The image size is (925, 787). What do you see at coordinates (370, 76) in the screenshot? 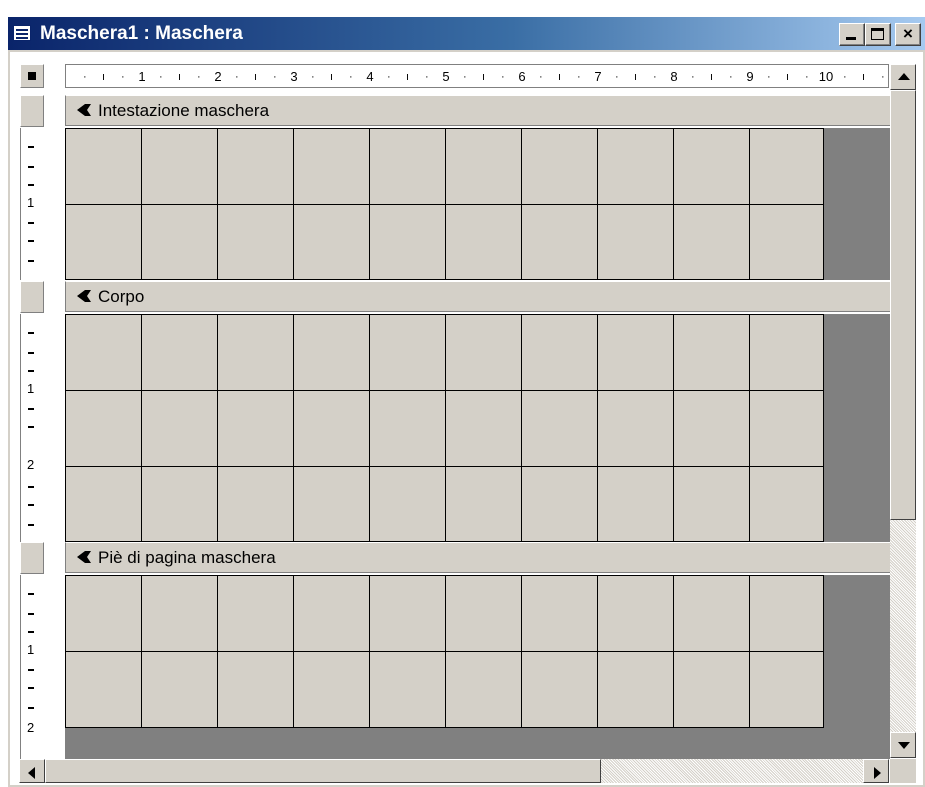
I see `ruler-number: 4` at bounding box center [370, 76].